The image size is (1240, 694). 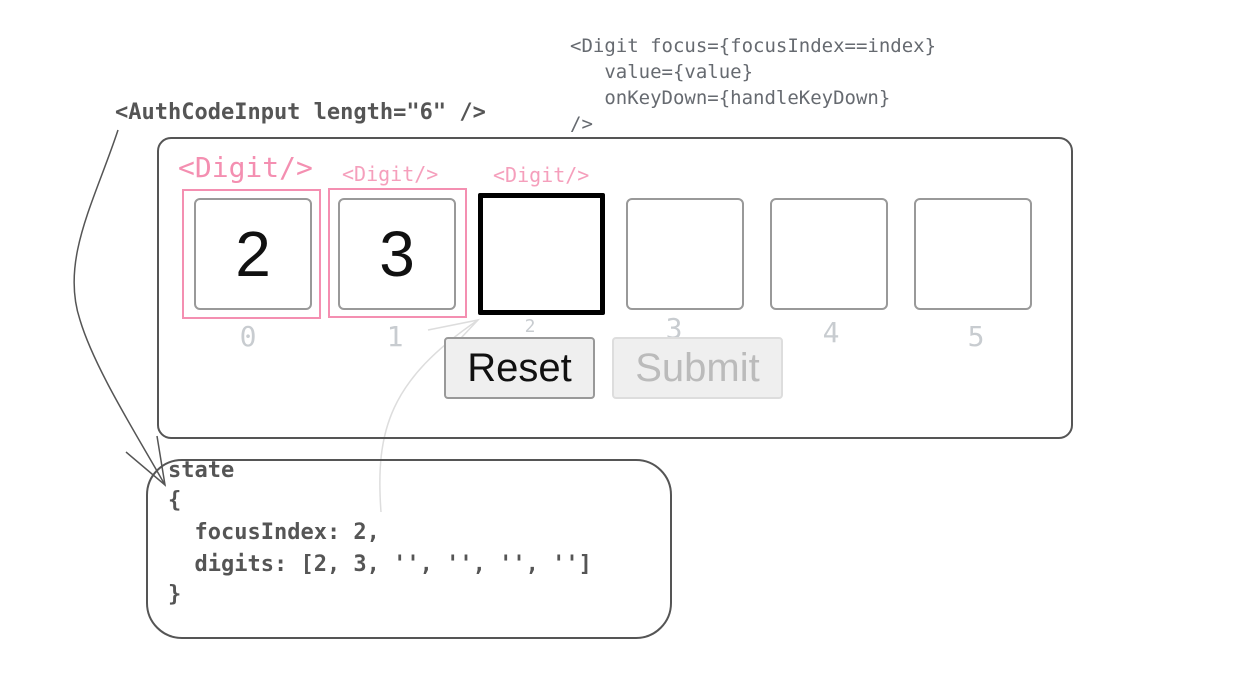 I want to click on state-line-3: focusIndex: 2,, so click(x=274, y=532).